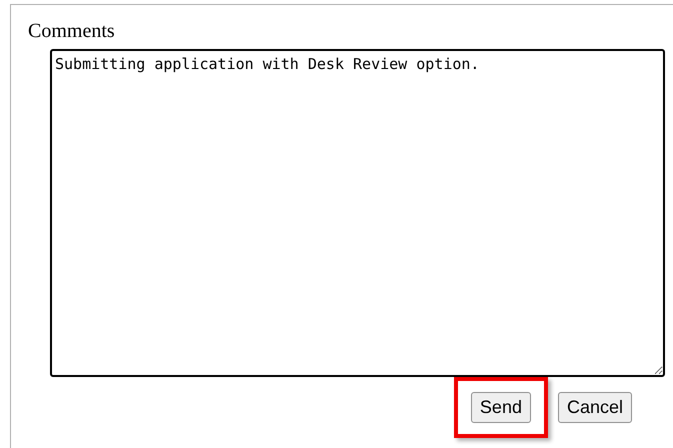 The width and height of the screenshot is (673, 448). I want to click on comments-label: Comments, so click(71, 31).